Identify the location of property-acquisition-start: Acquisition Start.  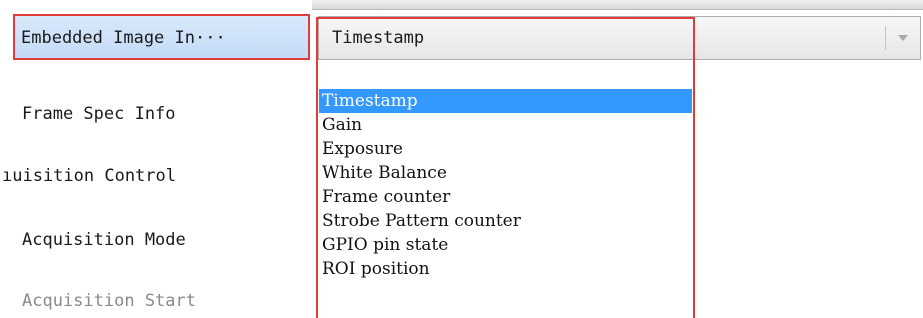
(150, 298).